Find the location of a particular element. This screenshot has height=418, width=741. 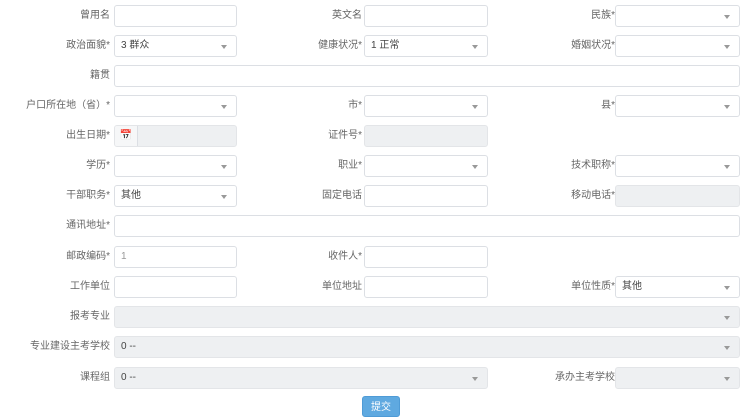

former-name-input is located at coordinates (175, 16).